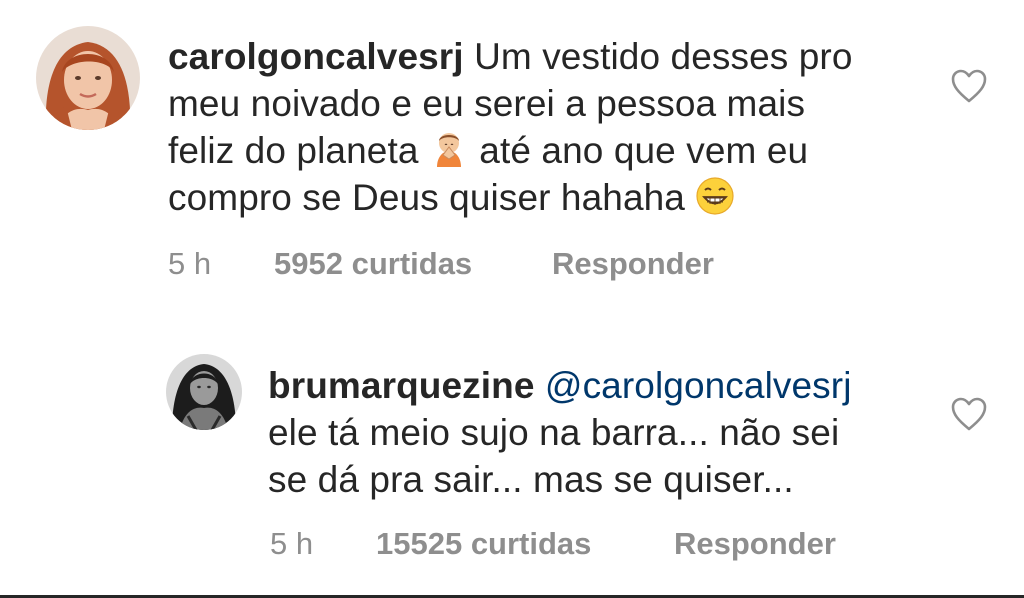 This screenshot has width=1024, height=598. Describe the element at coordinates (715, 196) in the screenshot. I see `grinning-face-emoji` at that location.